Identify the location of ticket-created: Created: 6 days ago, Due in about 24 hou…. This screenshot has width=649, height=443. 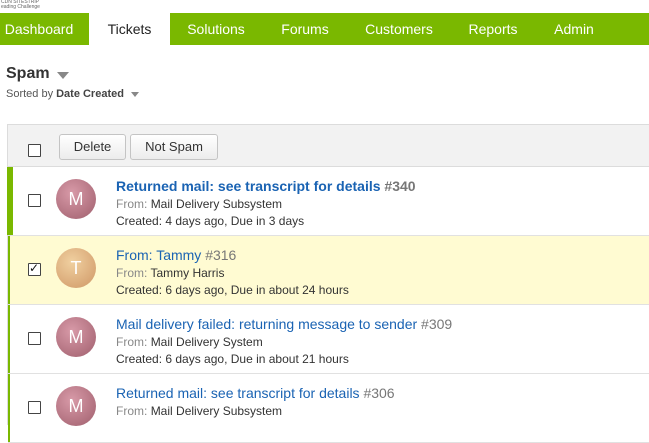
(232, 290).